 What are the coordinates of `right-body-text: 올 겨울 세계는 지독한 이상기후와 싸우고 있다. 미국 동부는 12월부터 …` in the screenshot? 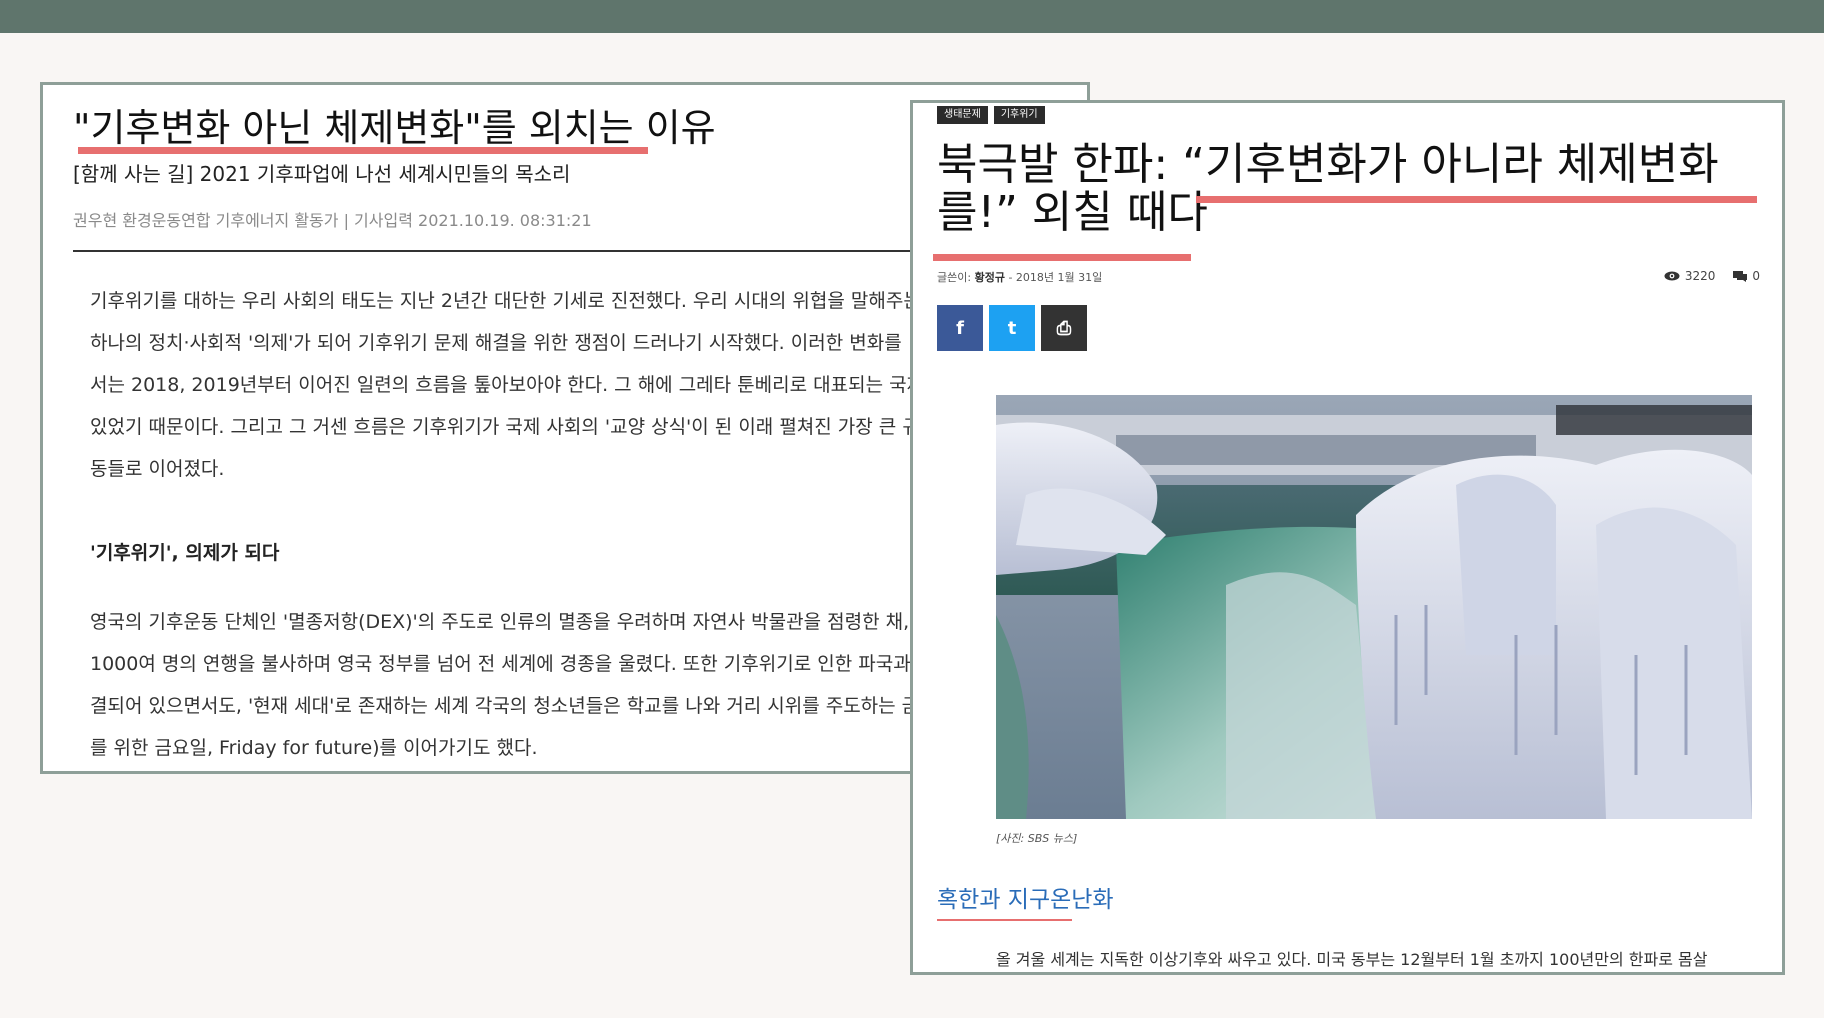 It's located at (1352, 959).